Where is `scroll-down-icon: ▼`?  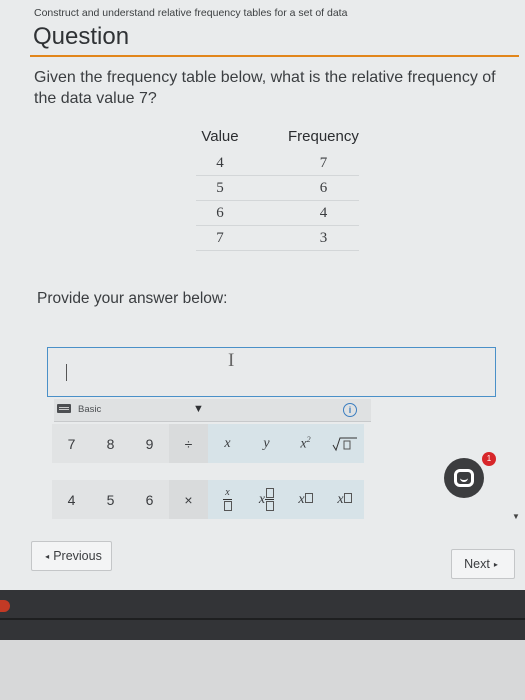
scroll-down-icon: ▼ is located at coordinates (516, 516).